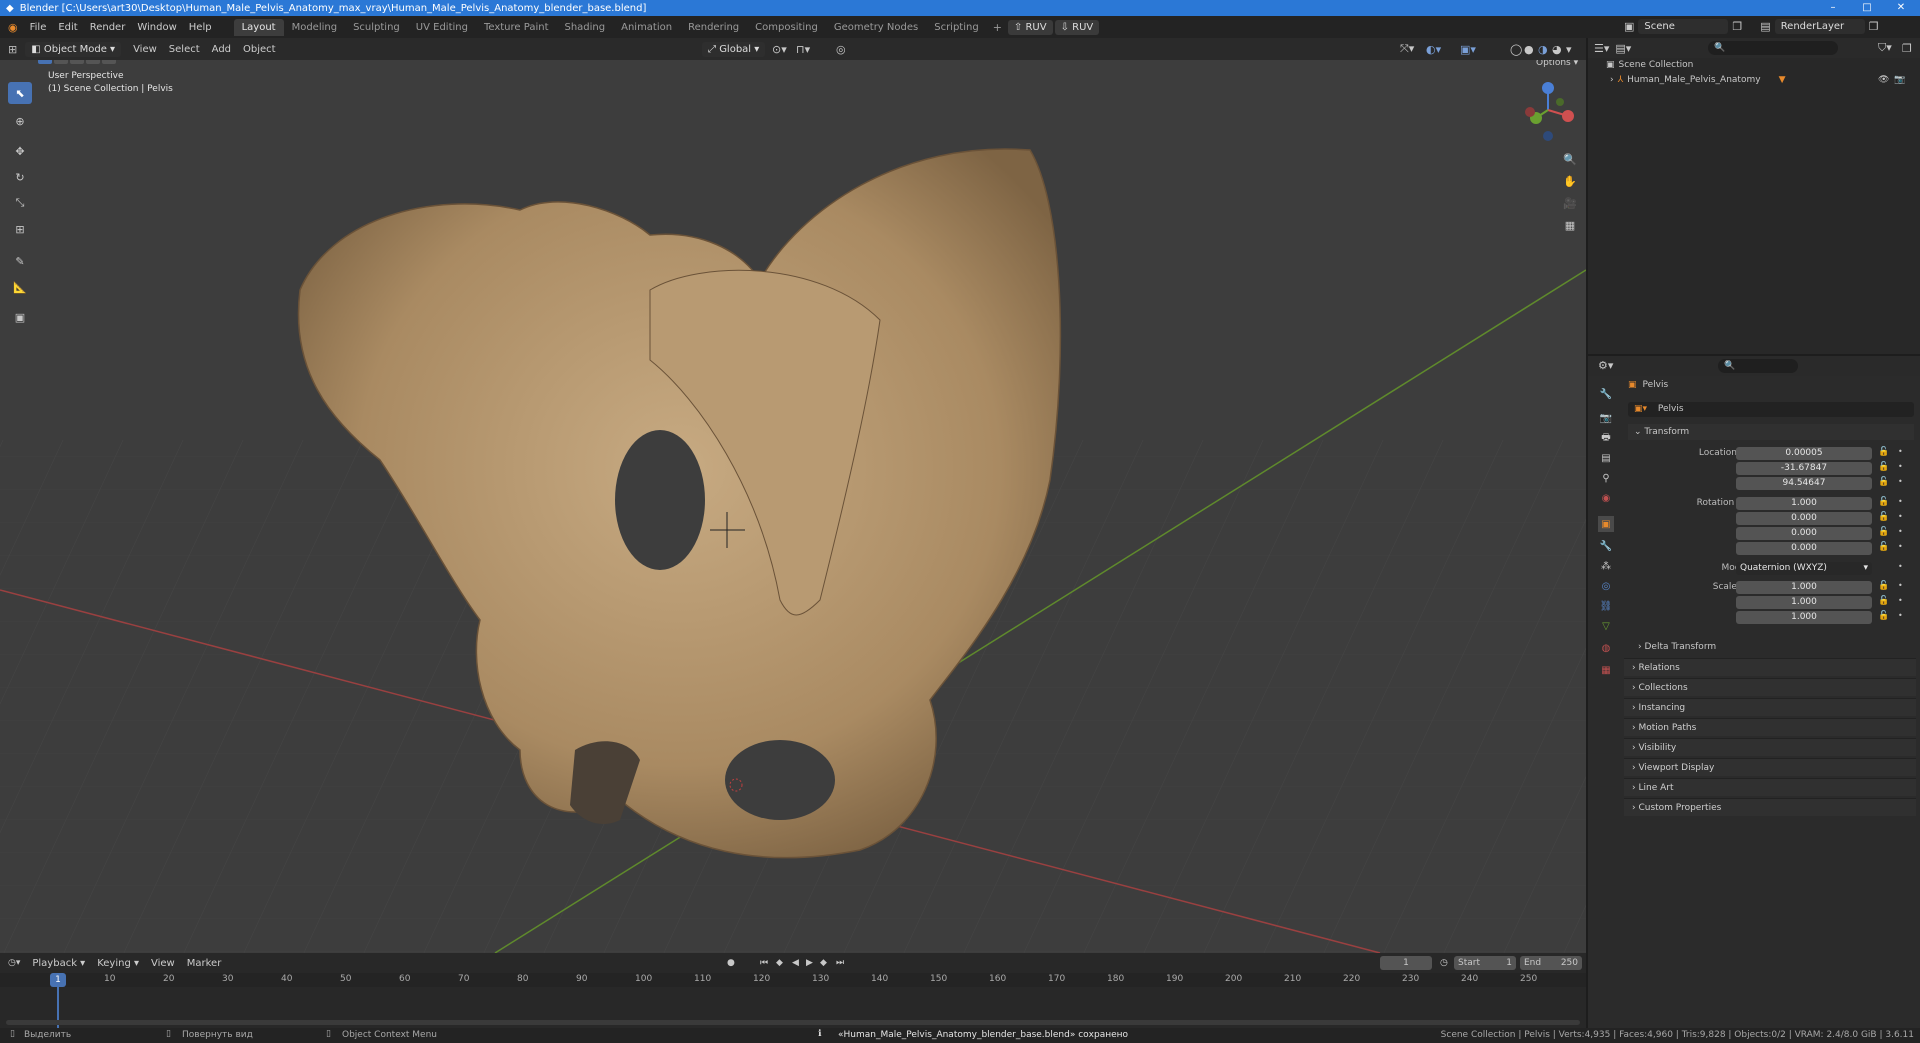 This screenshot has width=1920, height=1043. I want to click on lock-scale-x-icon: 🔓, so click(1883, 586).